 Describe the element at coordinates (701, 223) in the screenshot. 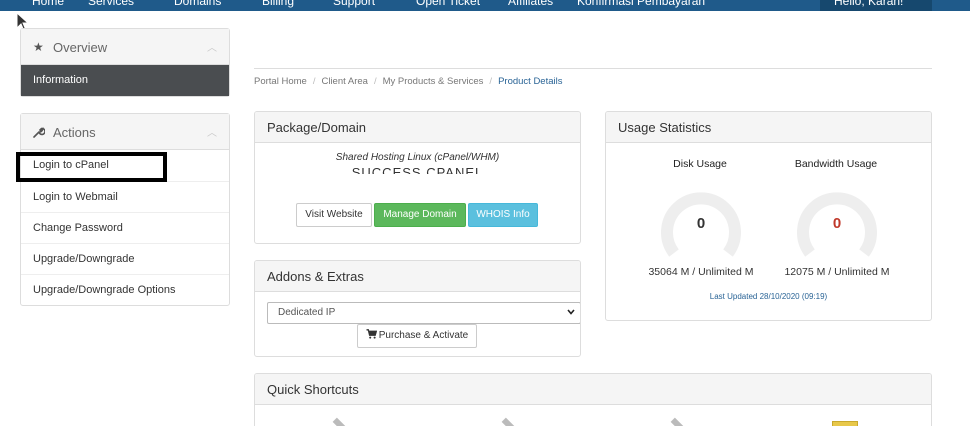

I see `disk-usage-value: 0` at that location.